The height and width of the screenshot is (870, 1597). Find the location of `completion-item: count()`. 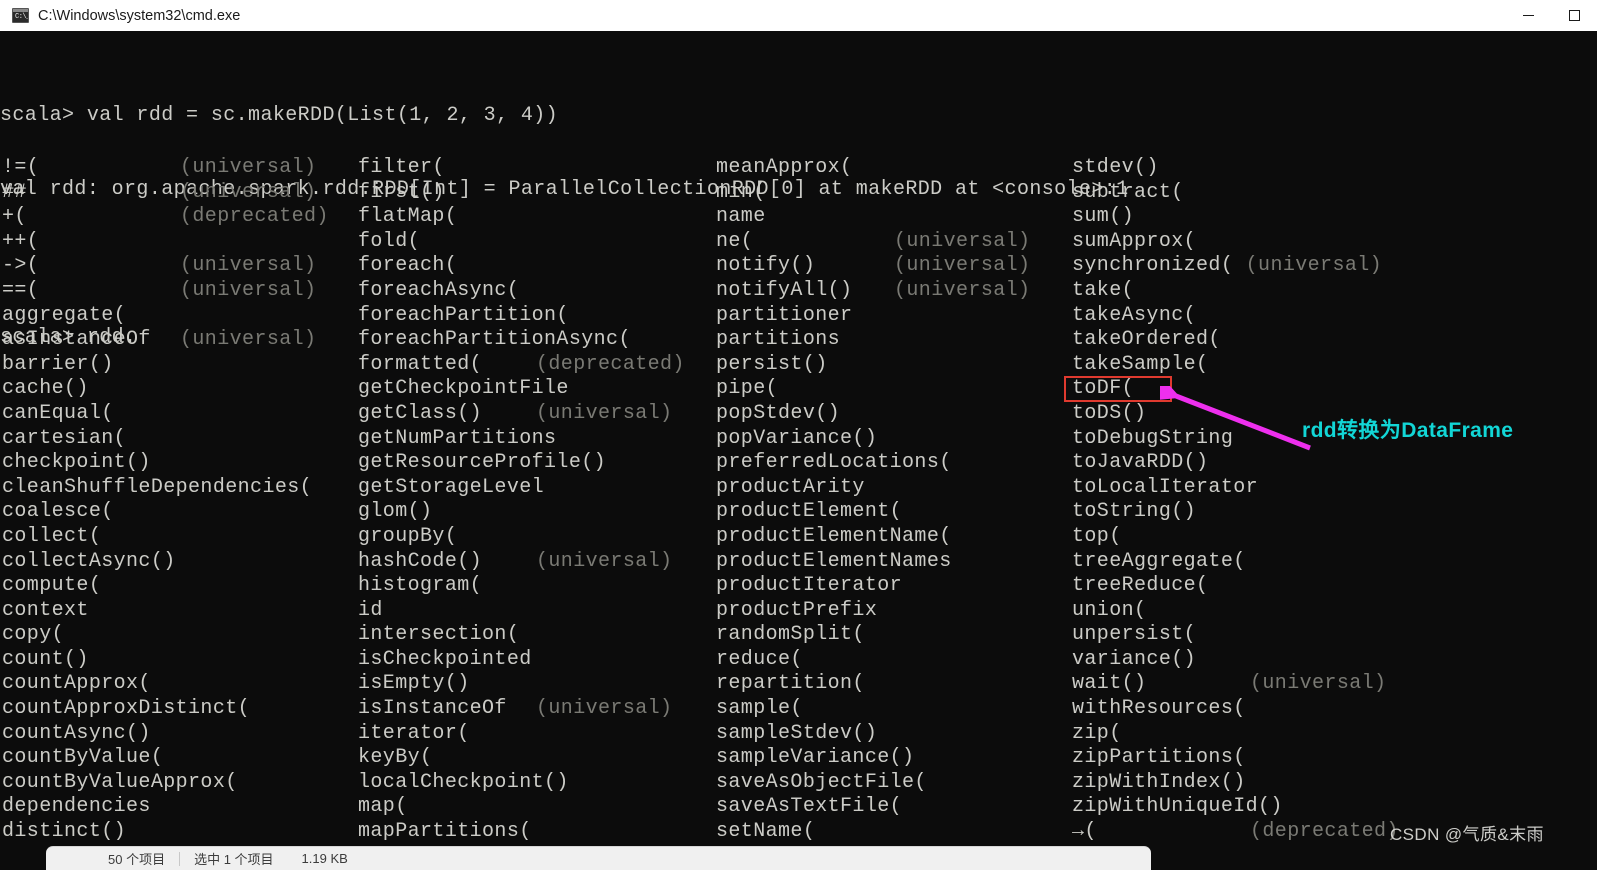

completion-item: count() is located at coordinates (180, 660).